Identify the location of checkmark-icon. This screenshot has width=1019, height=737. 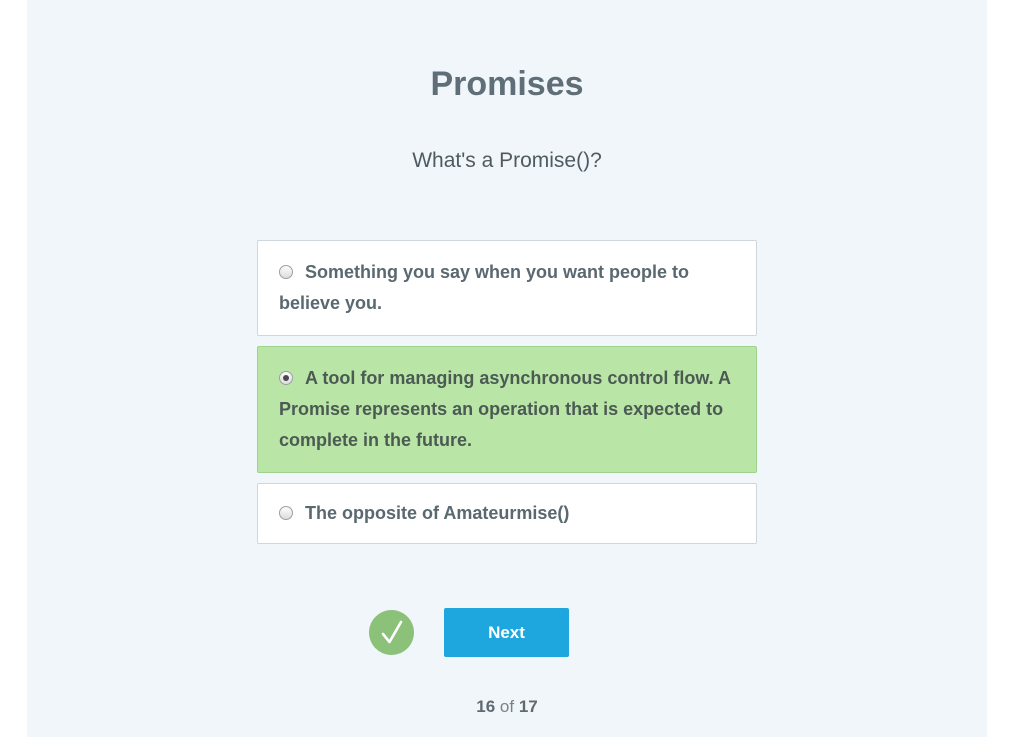
(391, 631).